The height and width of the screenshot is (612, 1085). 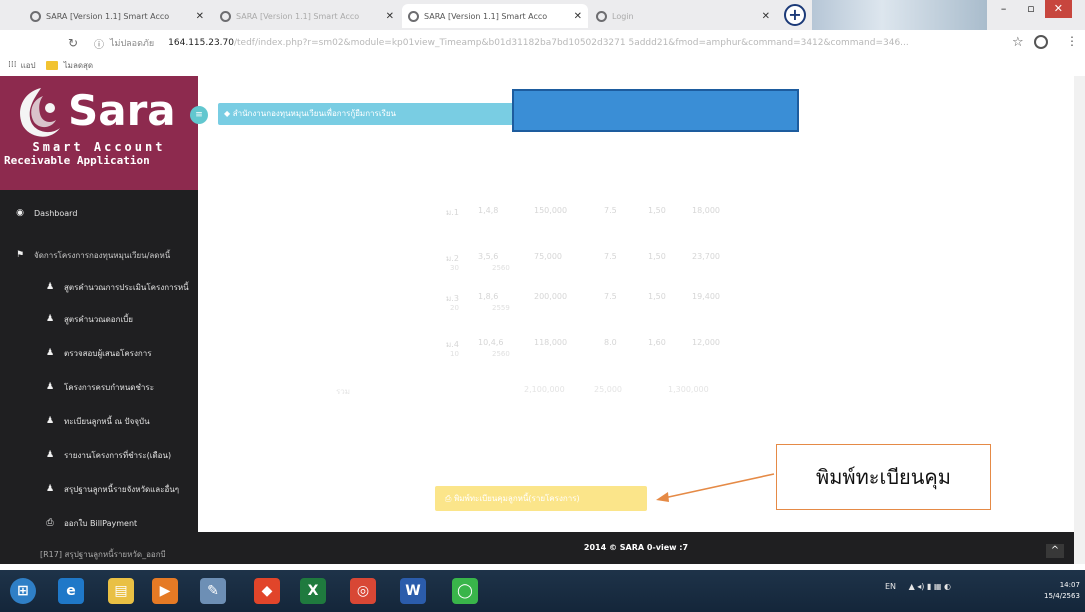 What do you see at coordinates (465, 591) in the screenshot?
I see `line-icon: ◯` at bounding box center [465, 591].